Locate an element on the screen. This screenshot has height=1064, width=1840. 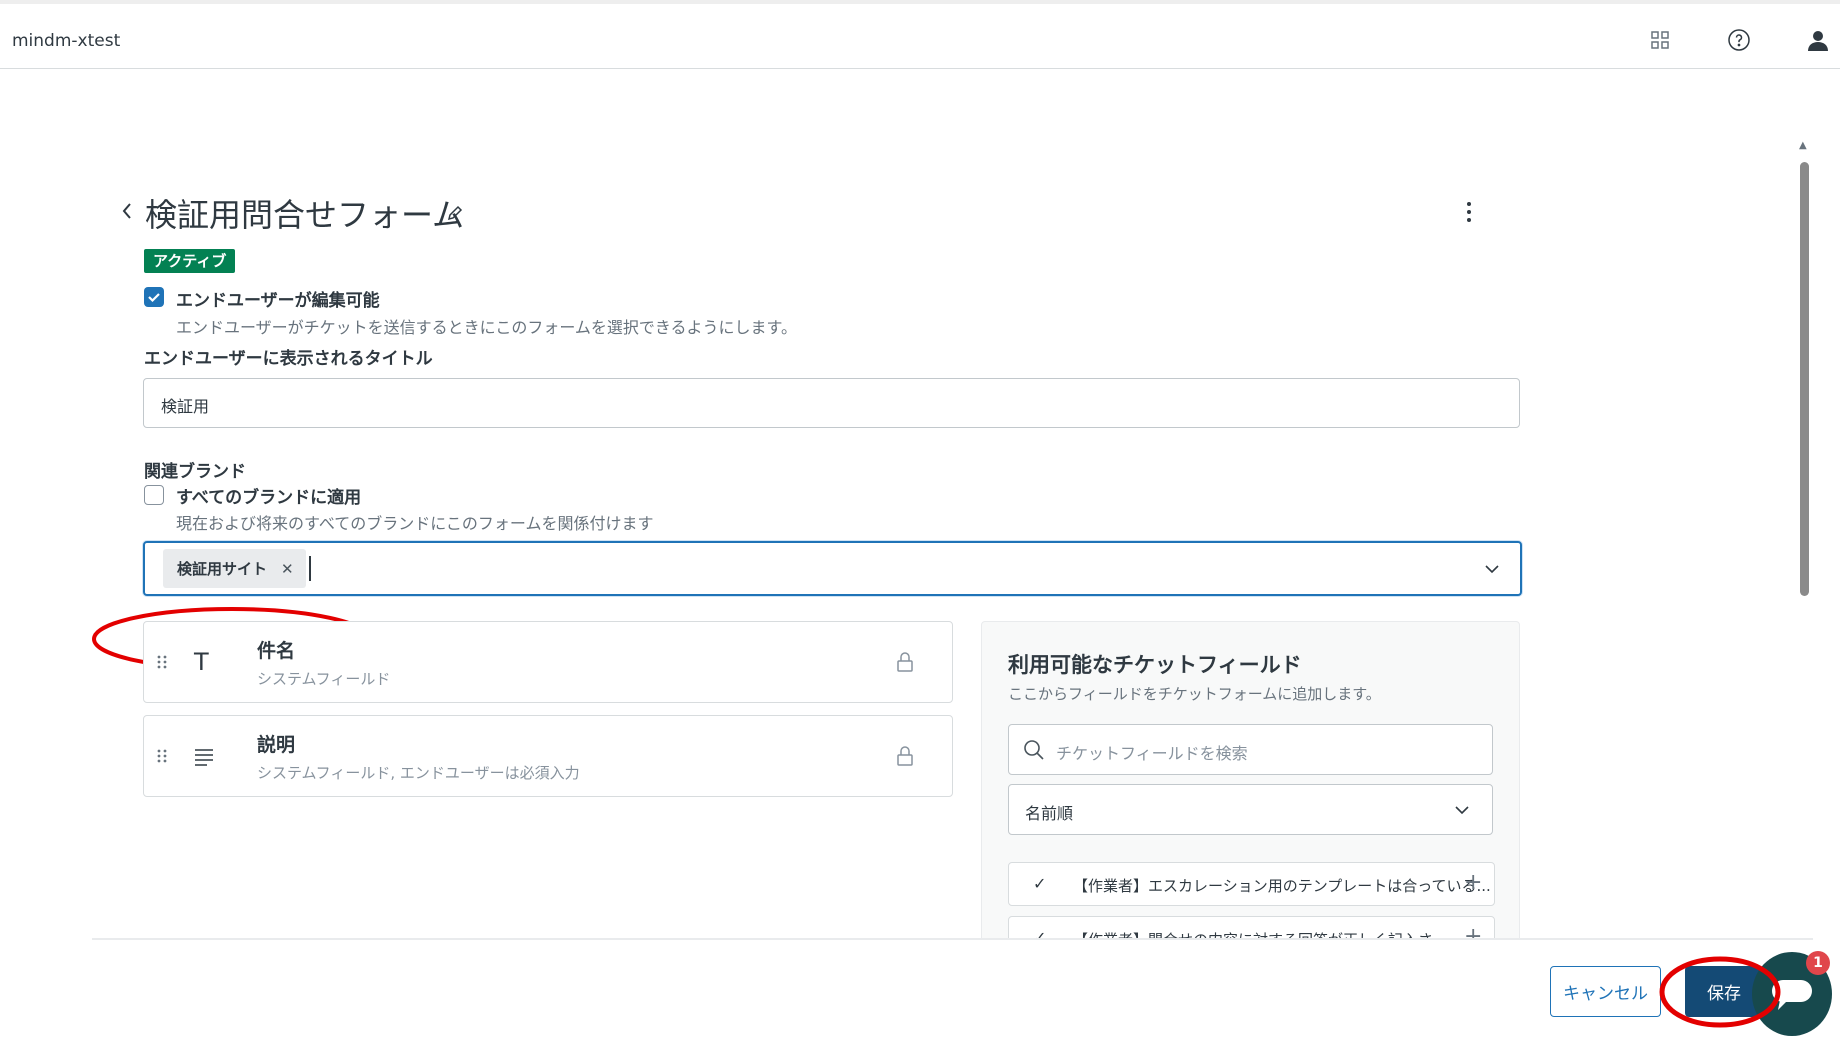
scrollbar: ▲ is located at coordinates (1804, 540).